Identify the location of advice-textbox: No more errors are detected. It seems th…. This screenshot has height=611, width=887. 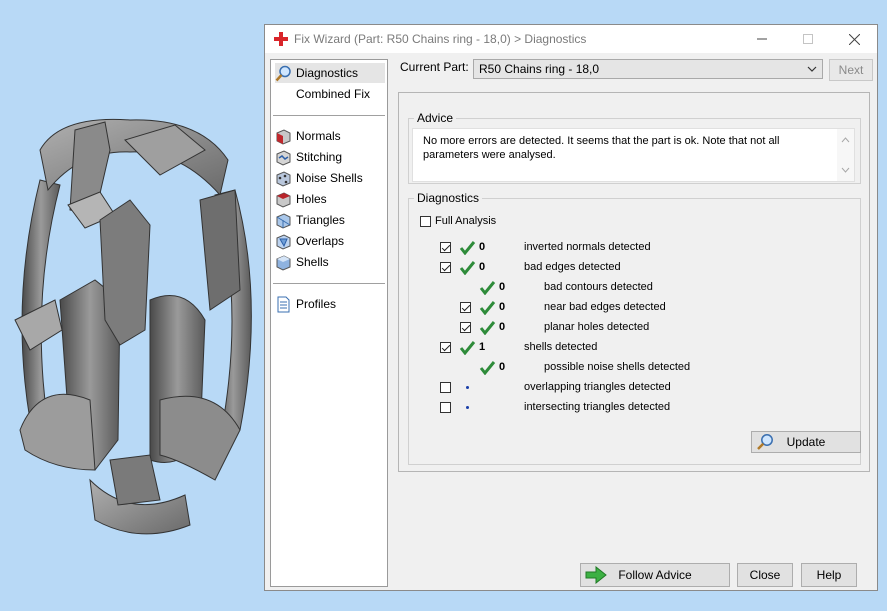
(633, 155).